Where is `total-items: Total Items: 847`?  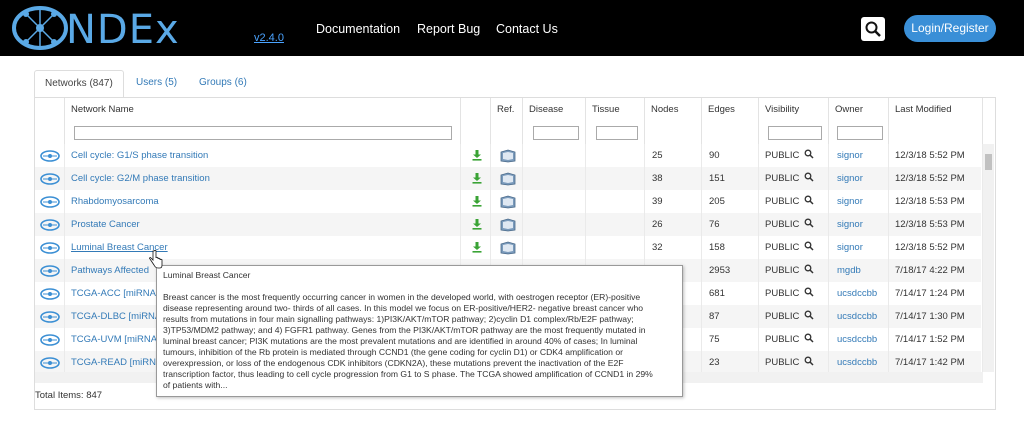
total-items: Total Items: 847 is located at coordinates (69, 395).